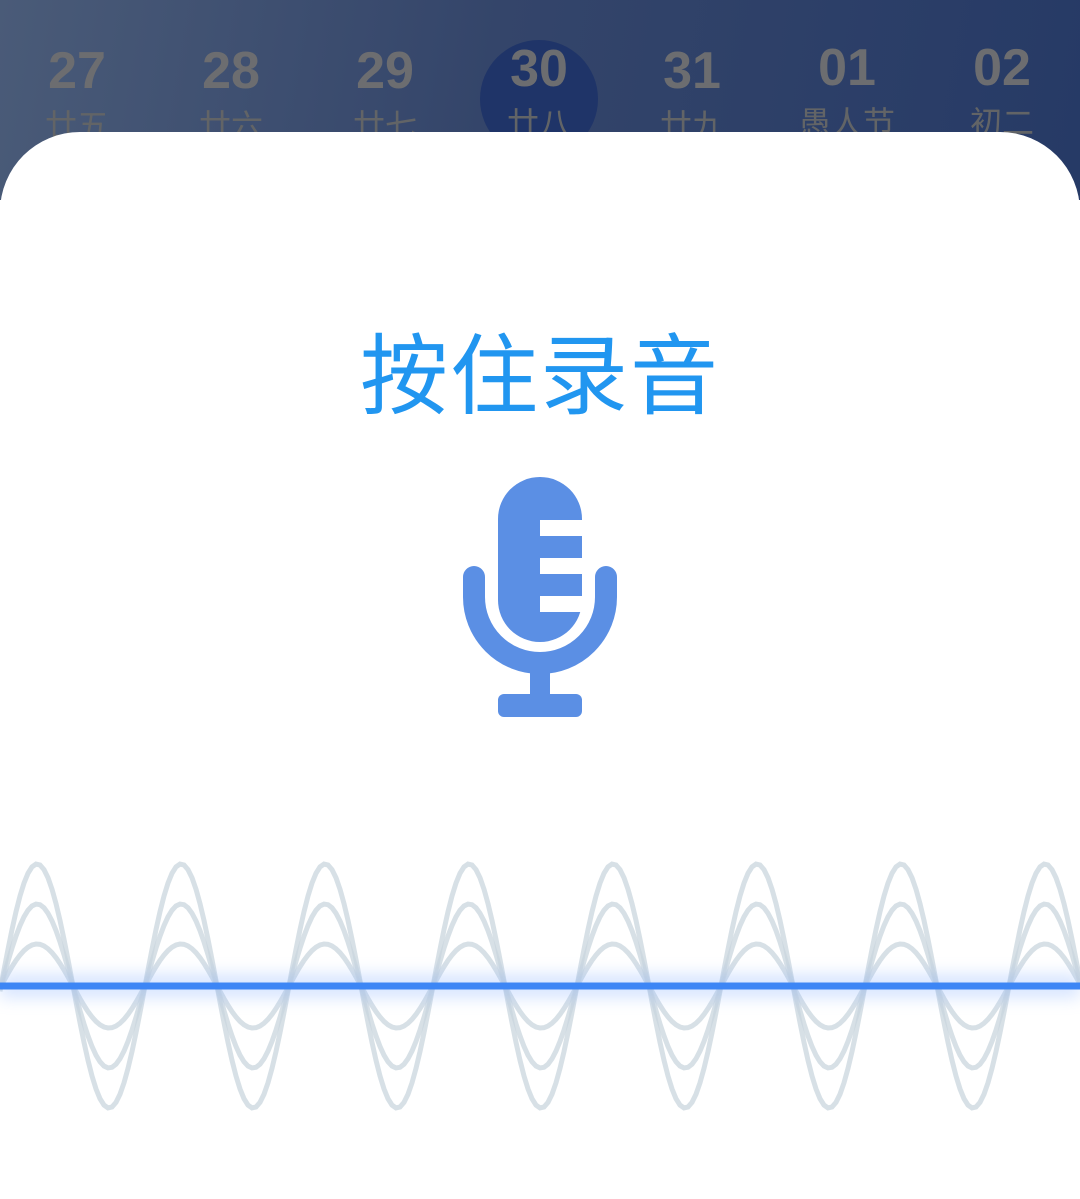 The image size is (1080, 1199). Describe the element at coordinates (692, 71) in the screenshot. I see `date-day: 31` at that location.